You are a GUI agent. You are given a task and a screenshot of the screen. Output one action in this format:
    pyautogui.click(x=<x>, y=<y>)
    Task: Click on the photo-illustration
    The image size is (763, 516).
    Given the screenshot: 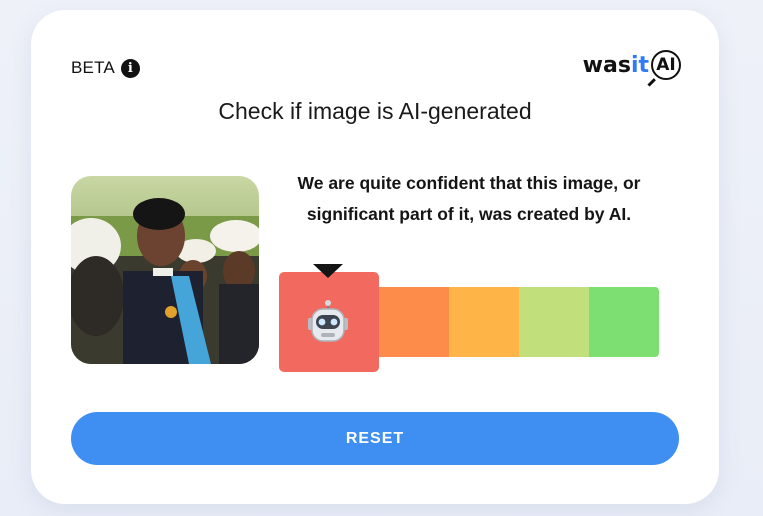 What is the action you would take?
    pyautogui.click(x=165, y=270)
    